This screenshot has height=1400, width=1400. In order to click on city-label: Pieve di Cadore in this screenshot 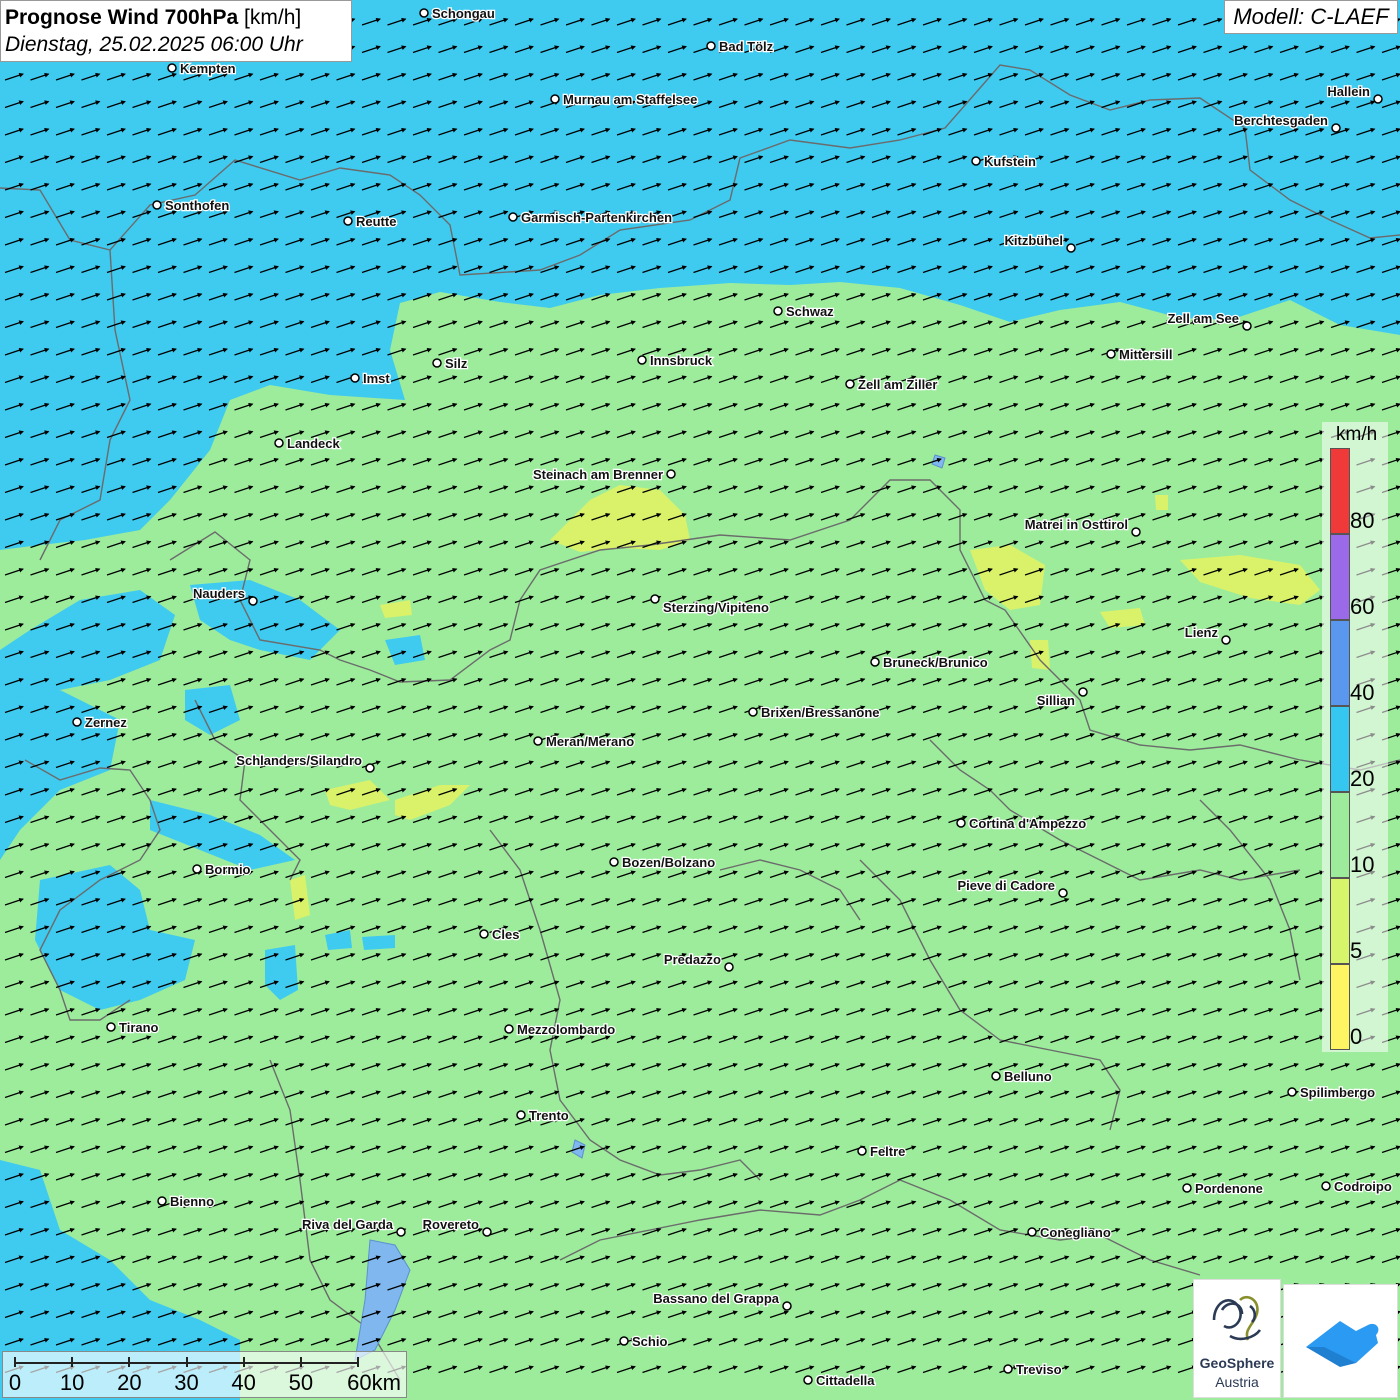, I will do `click(1006, 885)`.